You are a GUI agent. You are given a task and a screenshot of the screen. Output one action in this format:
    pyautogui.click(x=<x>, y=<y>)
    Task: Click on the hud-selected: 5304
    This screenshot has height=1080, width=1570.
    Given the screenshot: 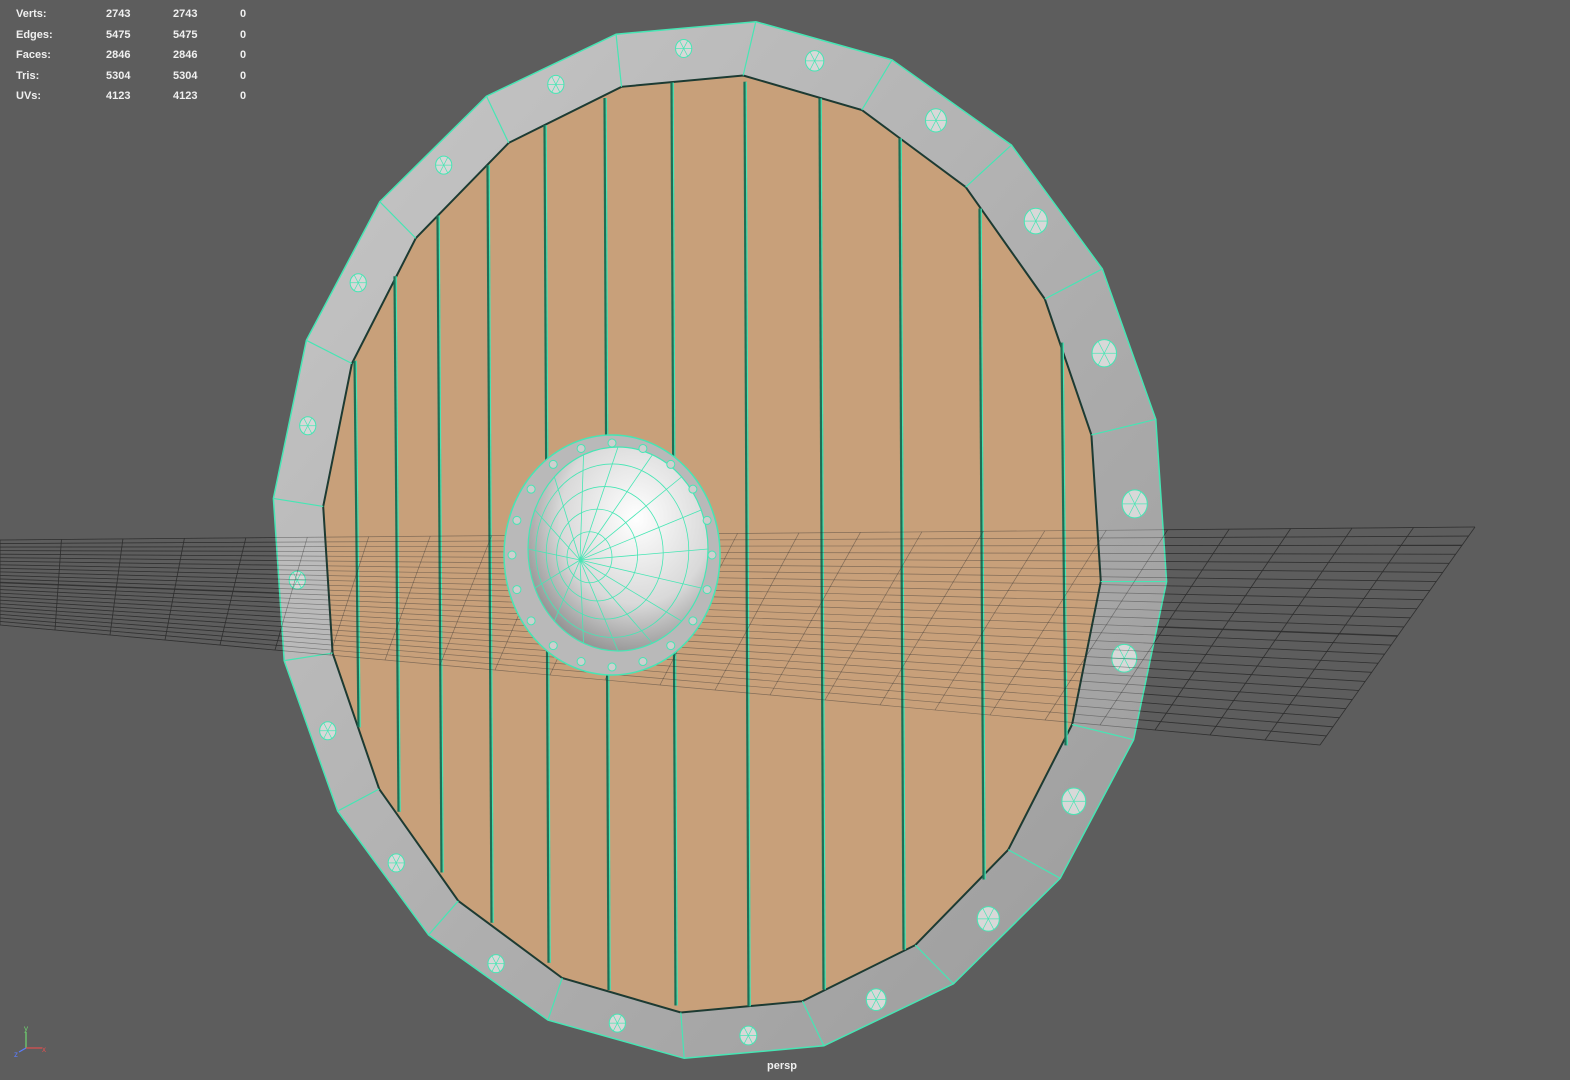 What is the action you would take?
    pyautogui.click(x=185, y=75)
    